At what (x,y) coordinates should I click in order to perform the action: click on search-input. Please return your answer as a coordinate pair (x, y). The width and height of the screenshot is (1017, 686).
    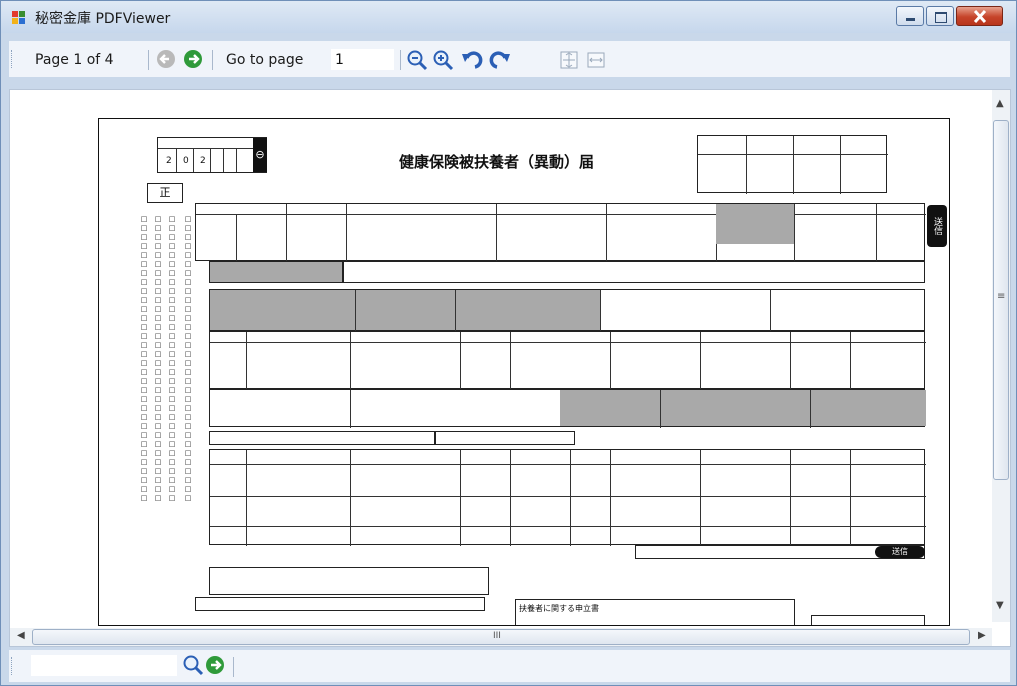
    Looking at the image, I should click on (104, 665).